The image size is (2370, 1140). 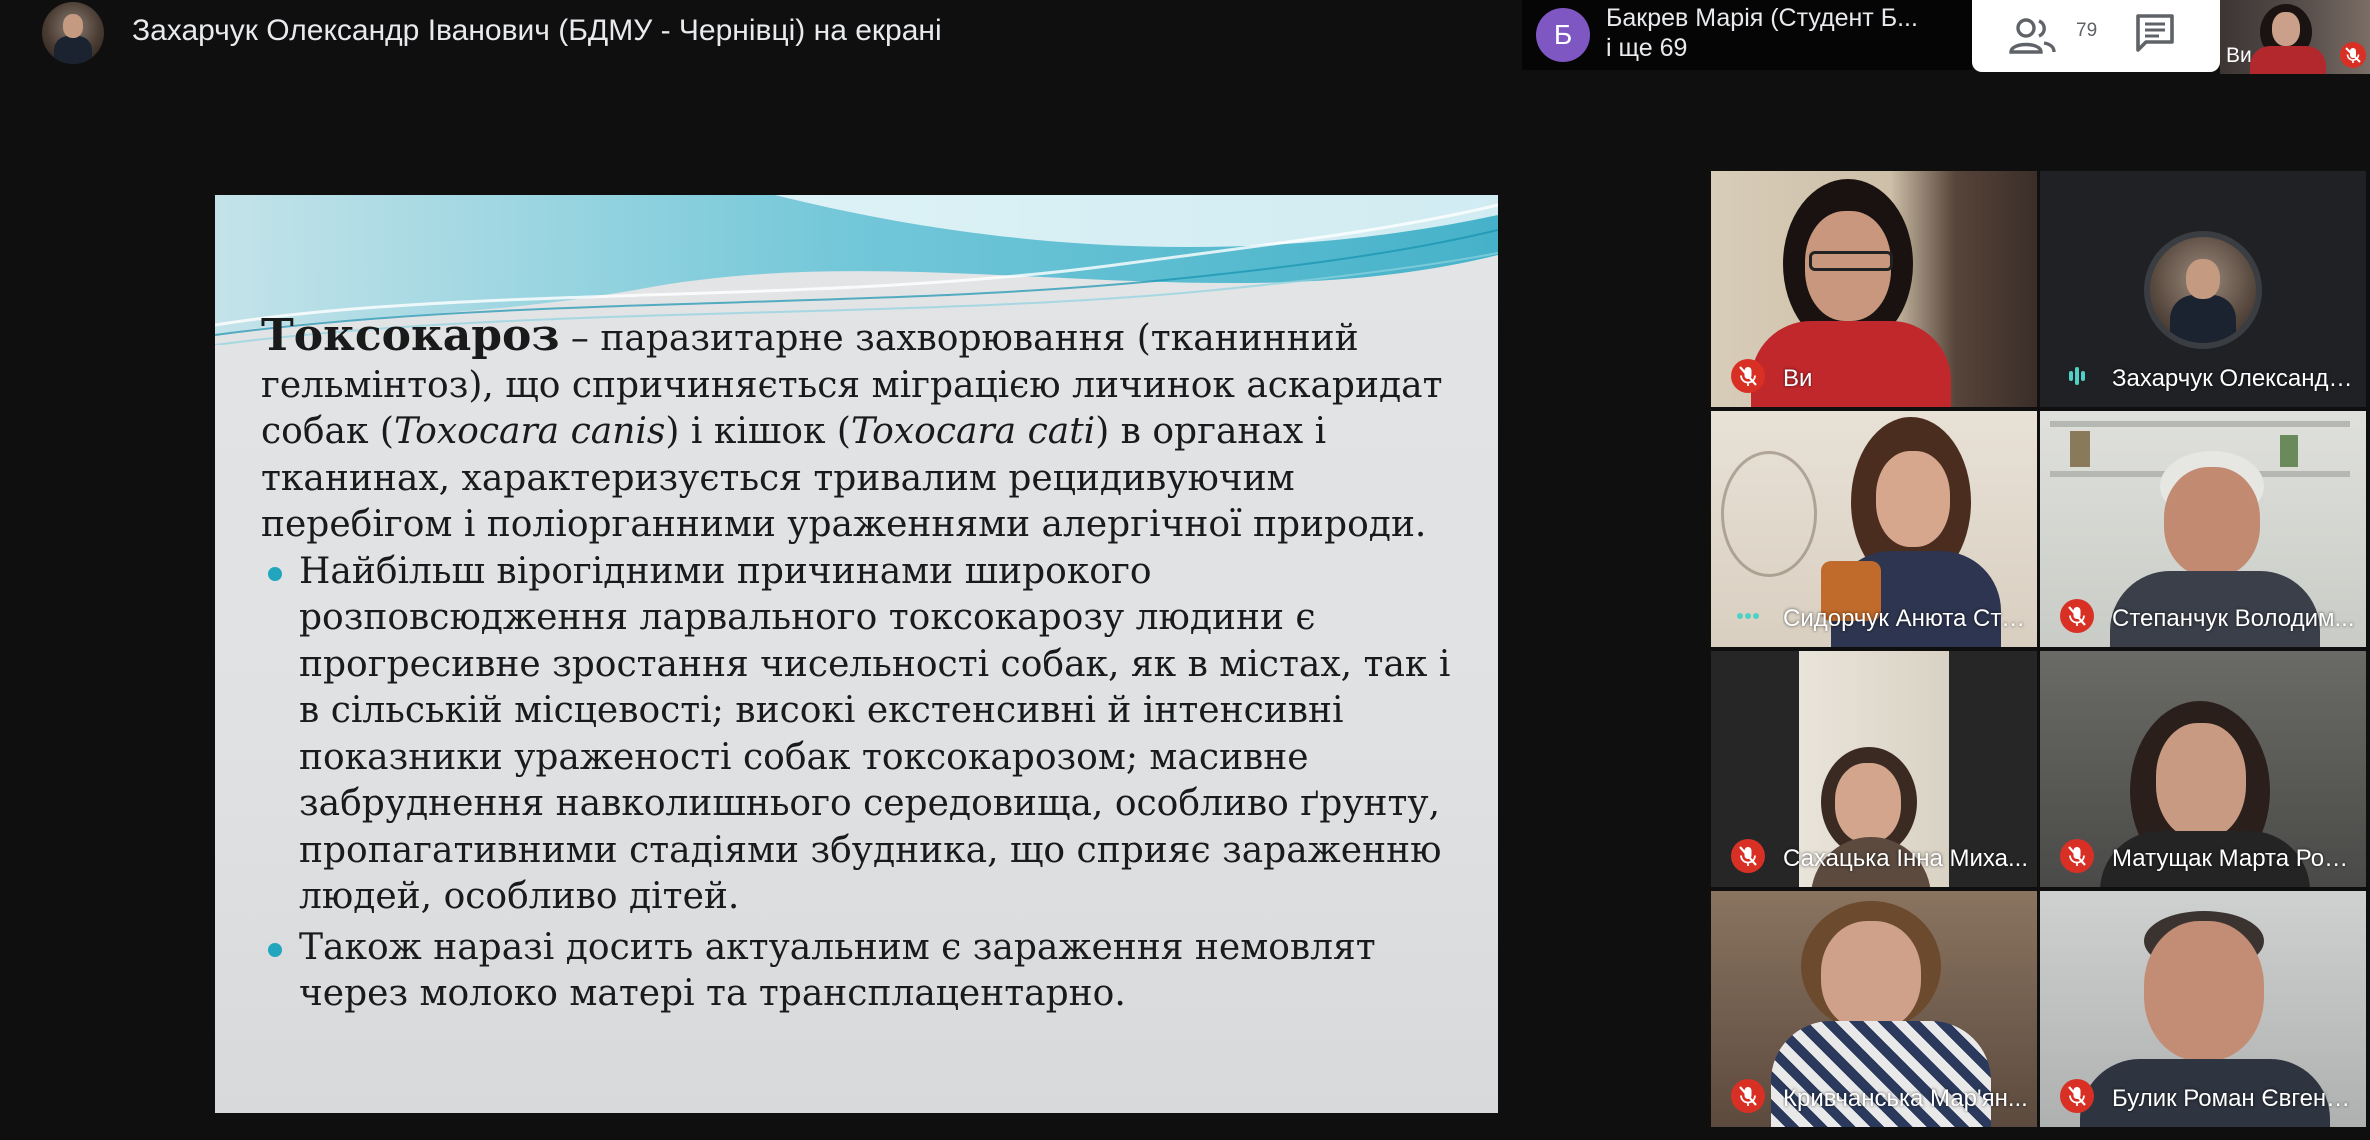 I want to click on controls-panel: 79, so click(x=2096, y=36).